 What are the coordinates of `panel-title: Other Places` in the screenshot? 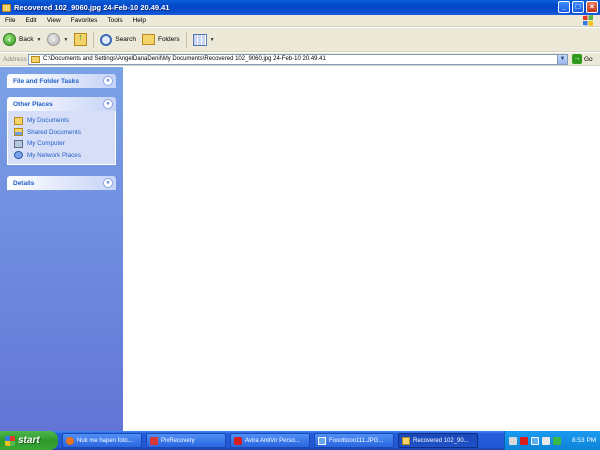 It's located at (33, 104).